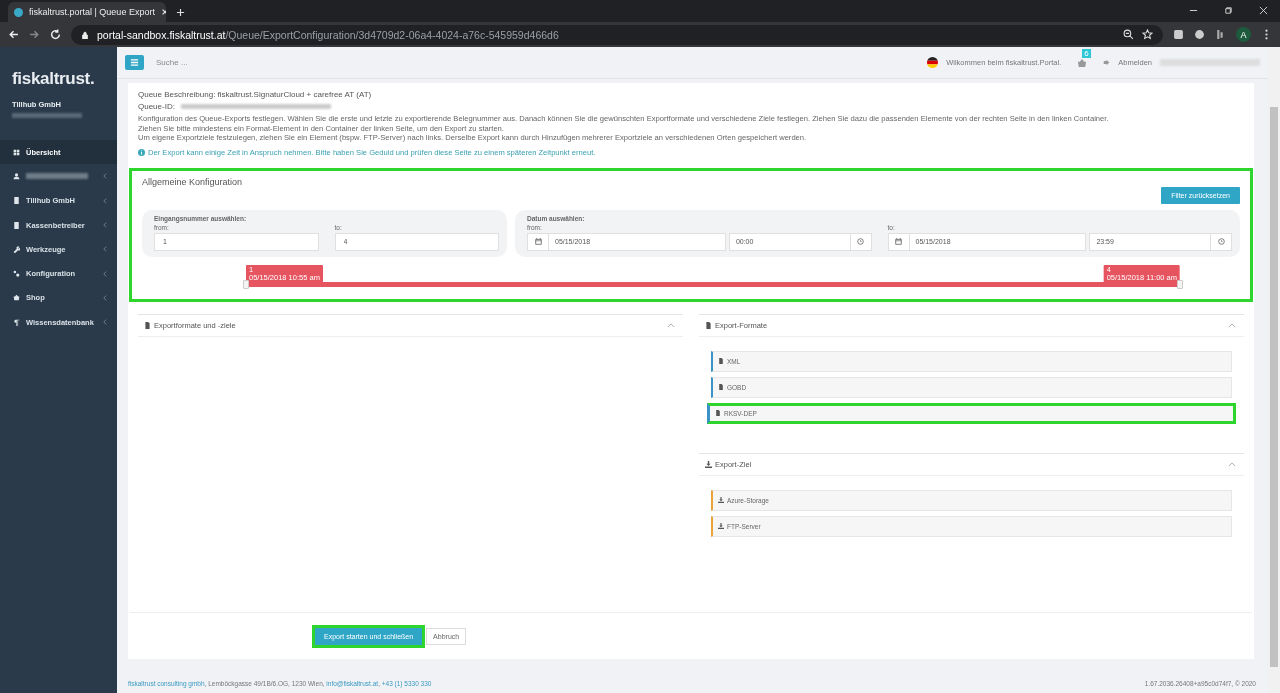 This screenshot has height=693, width=1280. What do you see at coordinates (617, 34) in the screenshot?
I see `address-bar: portal-sandbox.fiskaltrust.at/Queue/ExportConfiguration/3d4709d2-06a4-4024-a76c-545959d466d6` at bounding box center [617, 34].